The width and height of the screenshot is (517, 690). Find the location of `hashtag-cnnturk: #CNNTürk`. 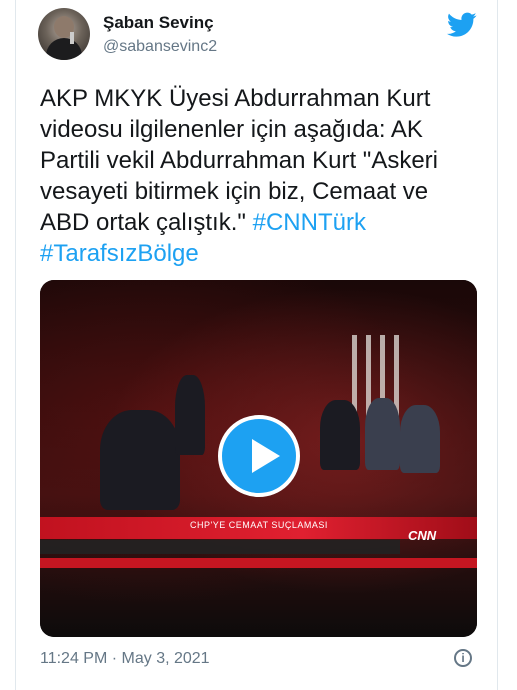

hashtag-cnnturk: #CNNTürk is located at coordinates (309, 222).